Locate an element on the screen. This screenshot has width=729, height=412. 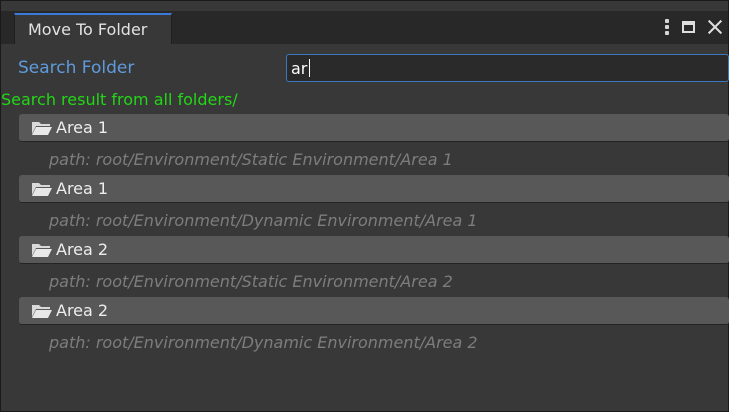
search-folder-input is located at coordinates (507, 68).